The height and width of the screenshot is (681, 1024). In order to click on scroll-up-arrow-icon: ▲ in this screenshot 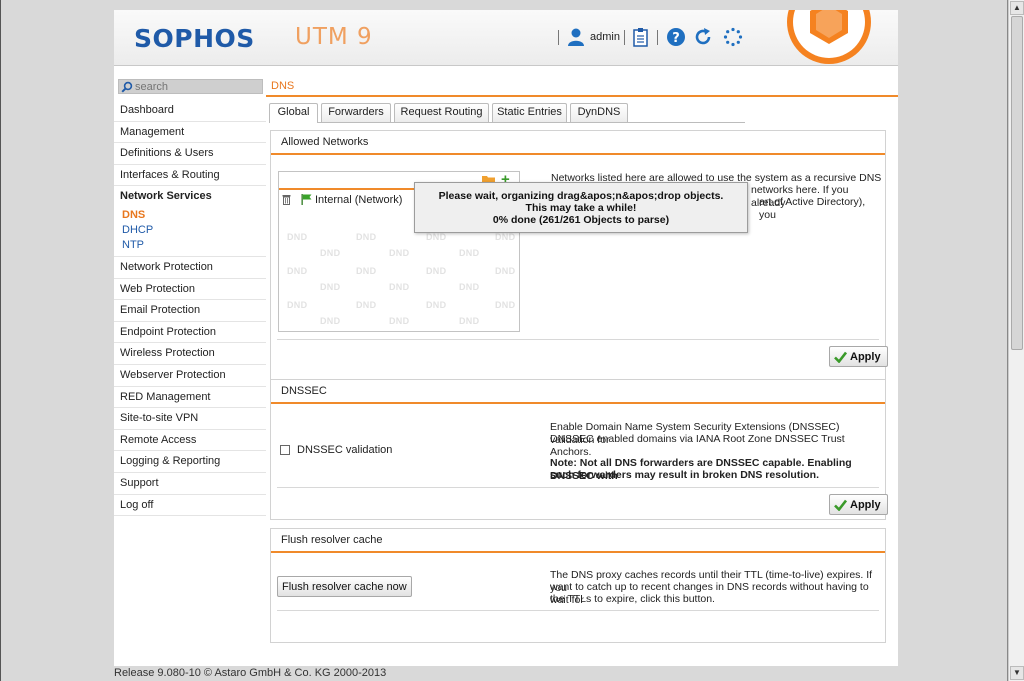, I will do `click(1017, 8)`.